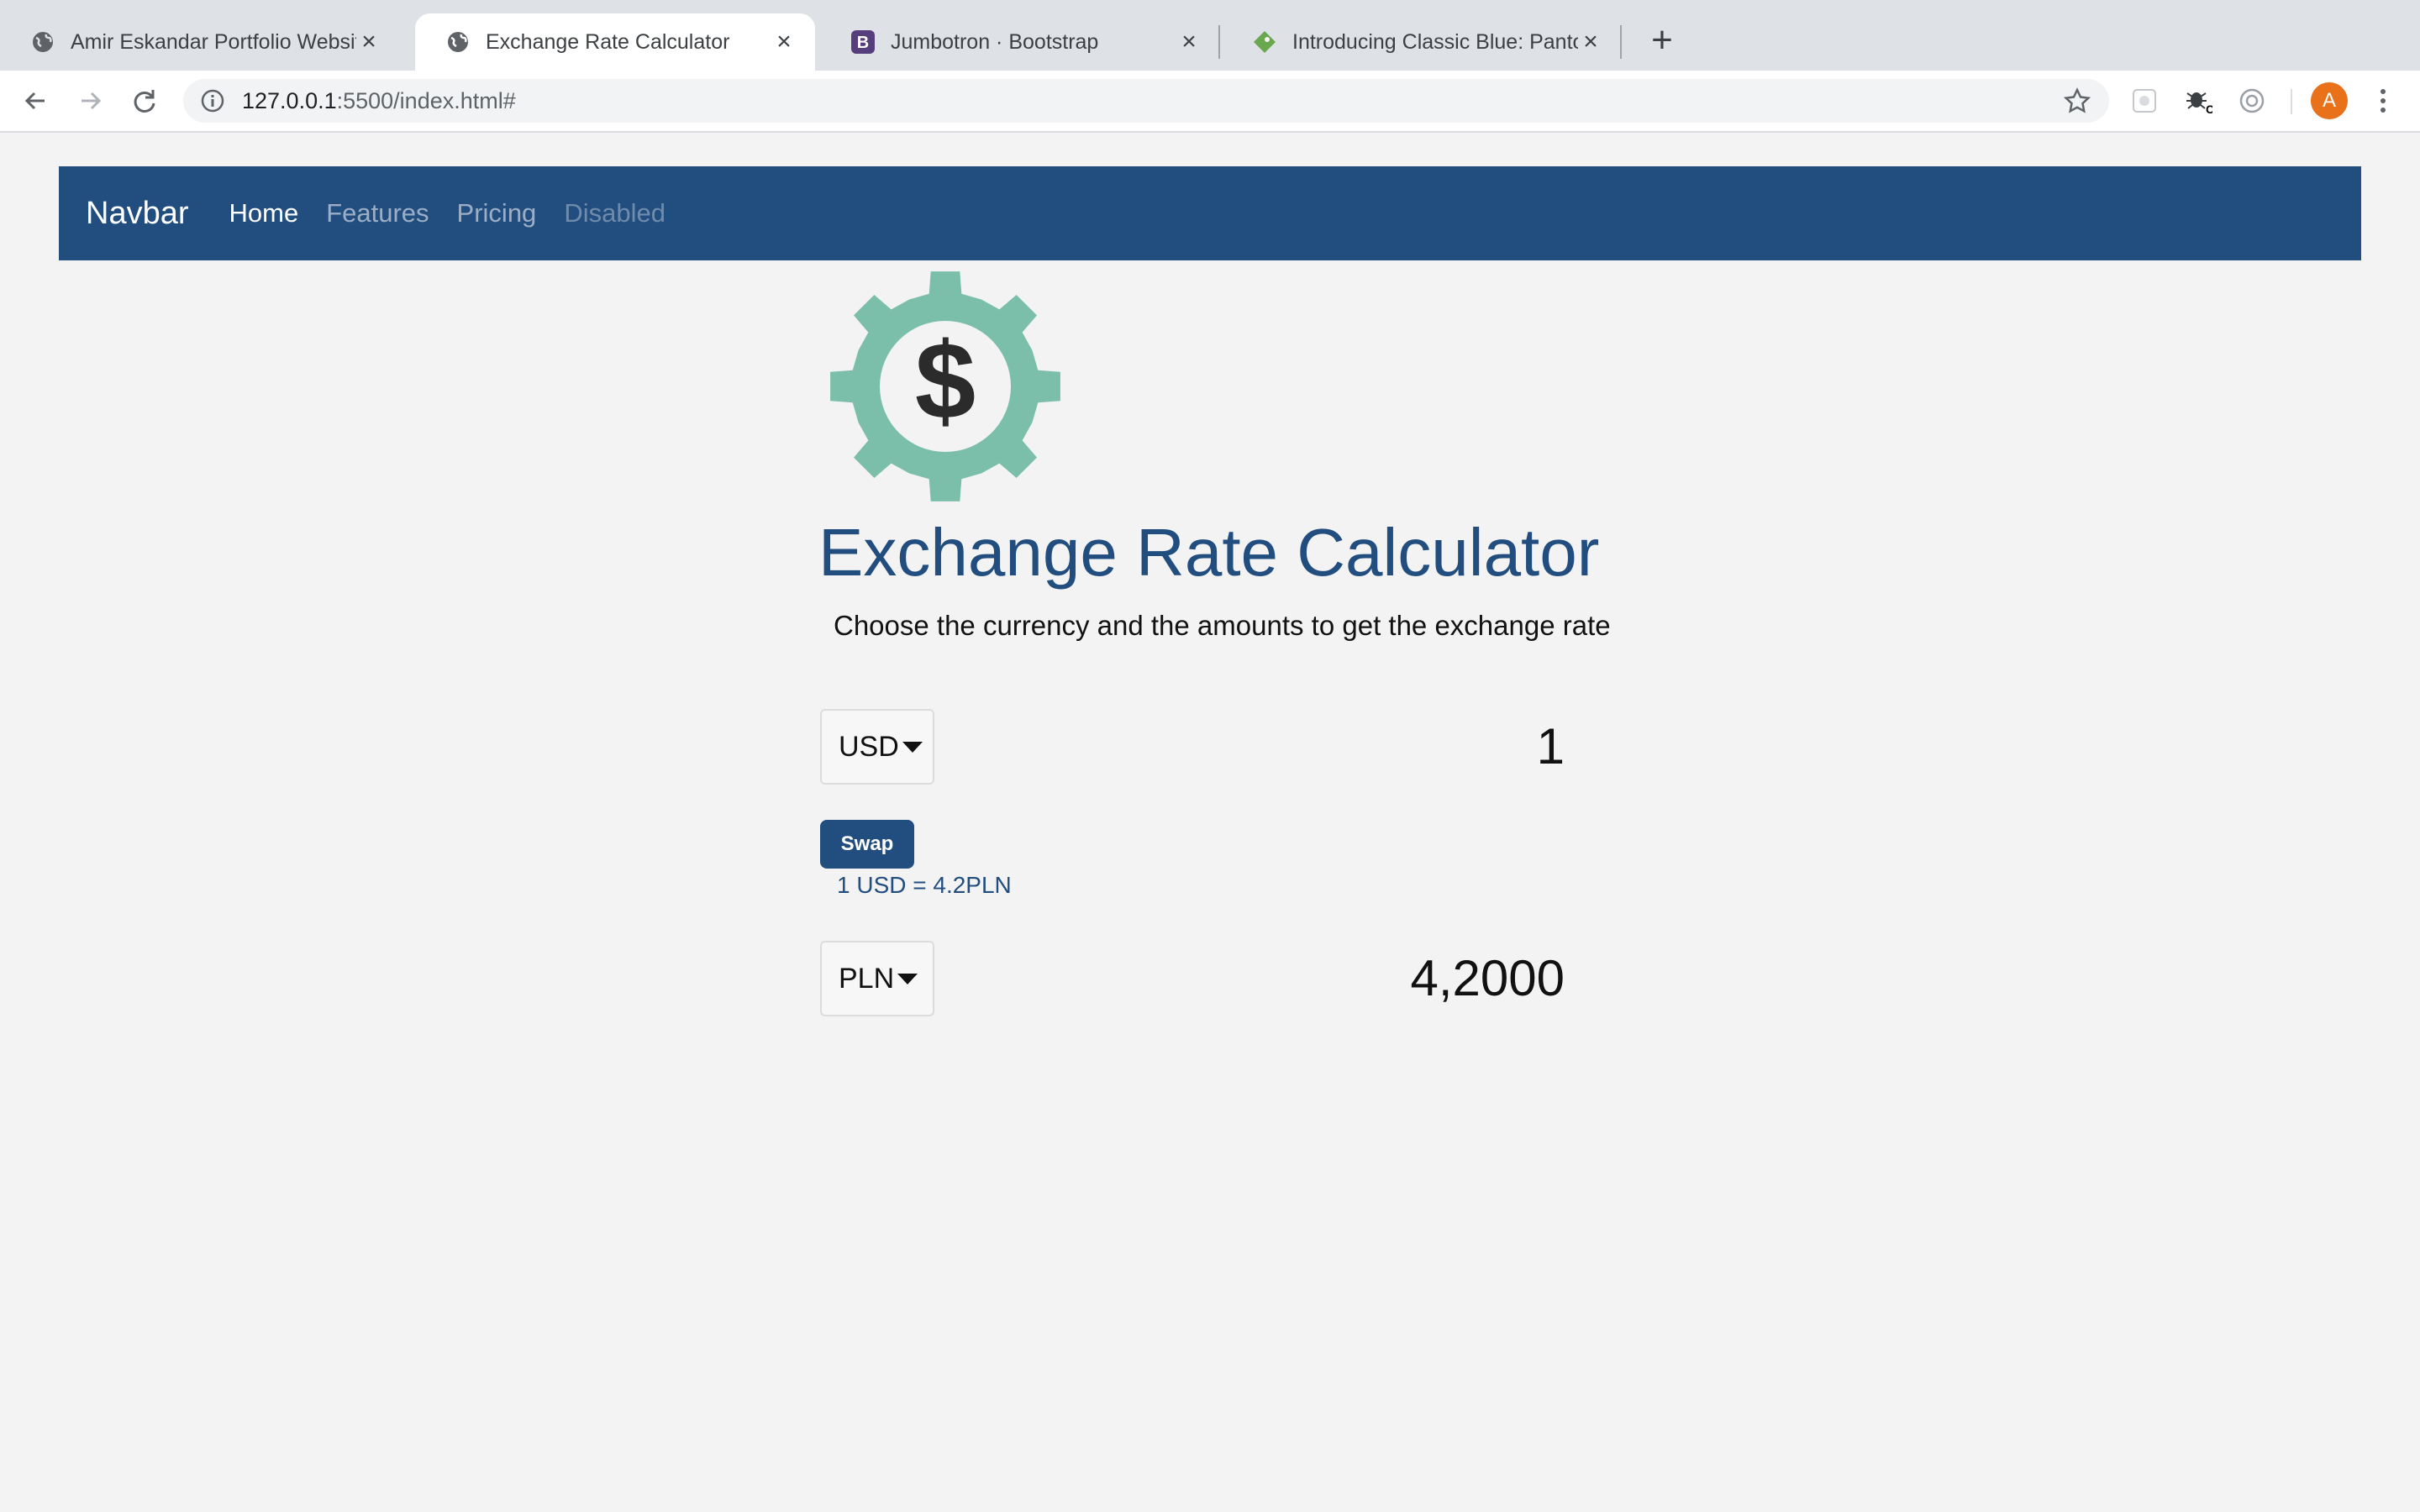 This screenshot has height=1512, width=2420. What do you see at coordinates (212, 101) in the screenshot?
I see `info-icon` at bounding box center [212, 101].